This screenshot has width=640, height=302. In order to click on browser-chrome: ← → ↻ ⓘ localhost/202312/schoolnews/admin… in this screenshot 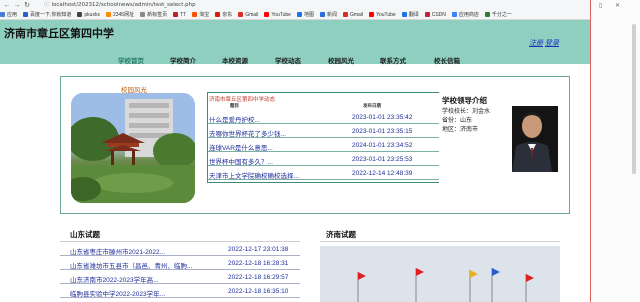, I will do `click(295, 10)`.